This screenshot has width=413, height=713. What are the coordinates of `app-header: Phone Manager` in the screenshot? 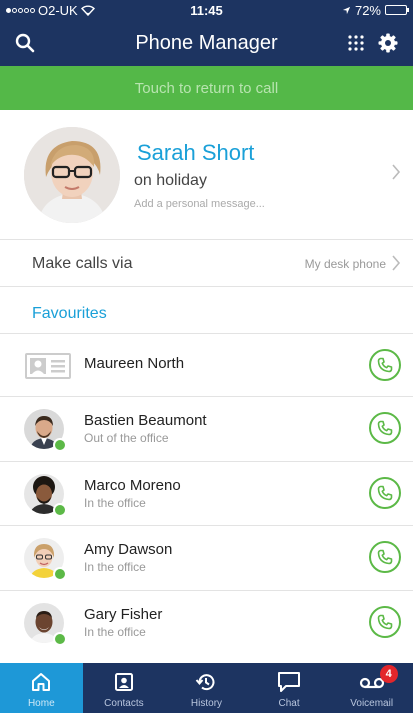 It's located at (206, 43).